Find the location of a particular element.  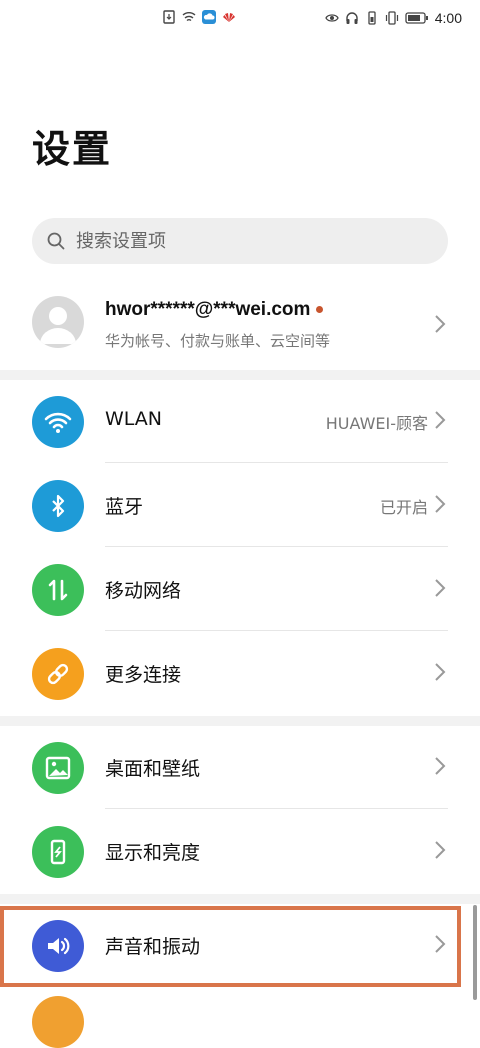

settings-item-label: 移动网络 is located at coordinates (143, 591).